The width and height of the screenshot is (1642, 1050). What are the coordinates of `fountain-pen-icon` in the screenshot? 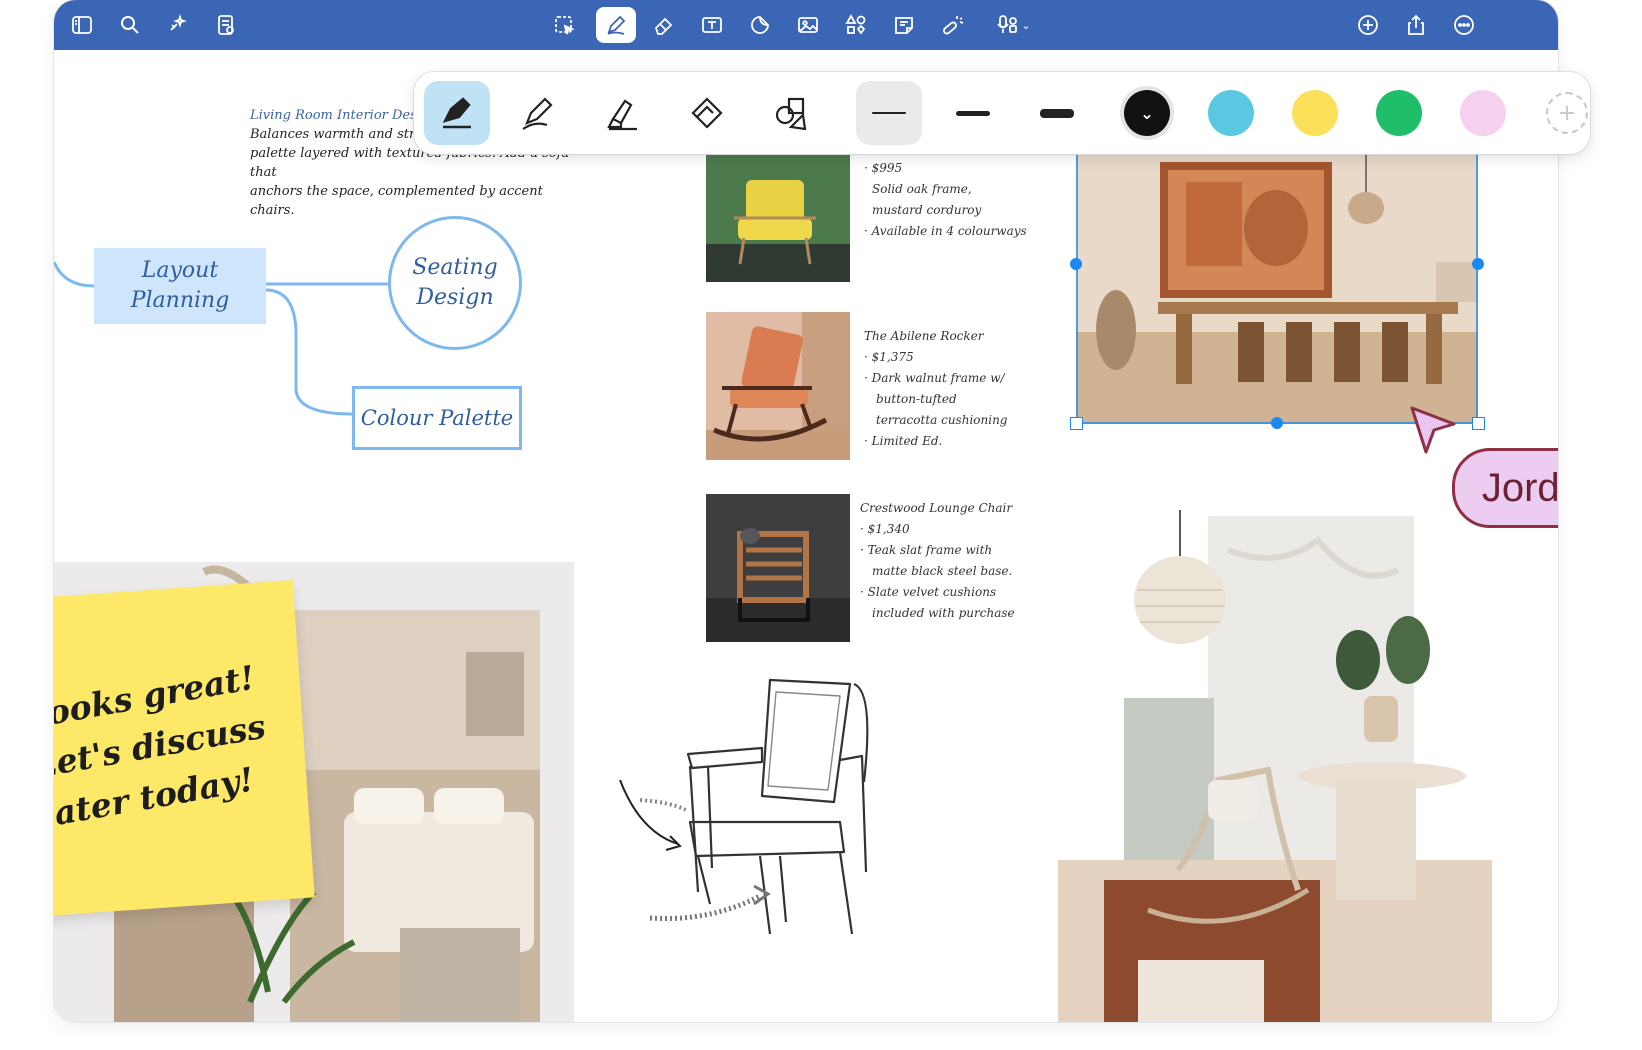 It's located at (456, 113).